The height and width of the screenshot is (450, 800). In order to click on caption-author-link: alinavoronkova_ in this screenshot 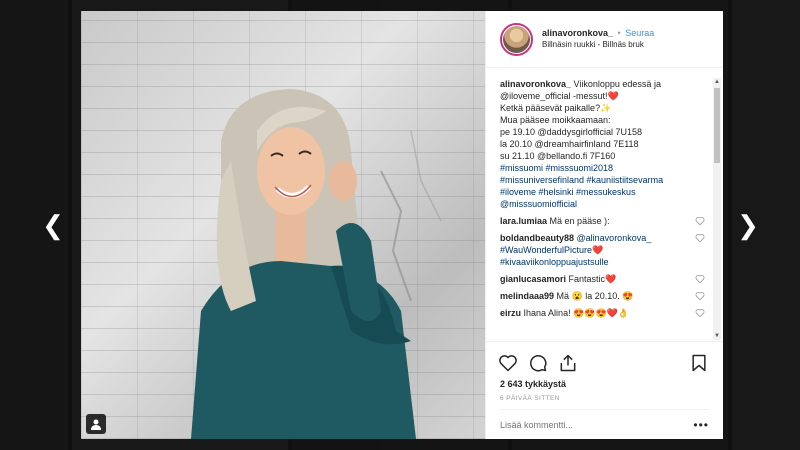, I will do `click(535, 84)`.